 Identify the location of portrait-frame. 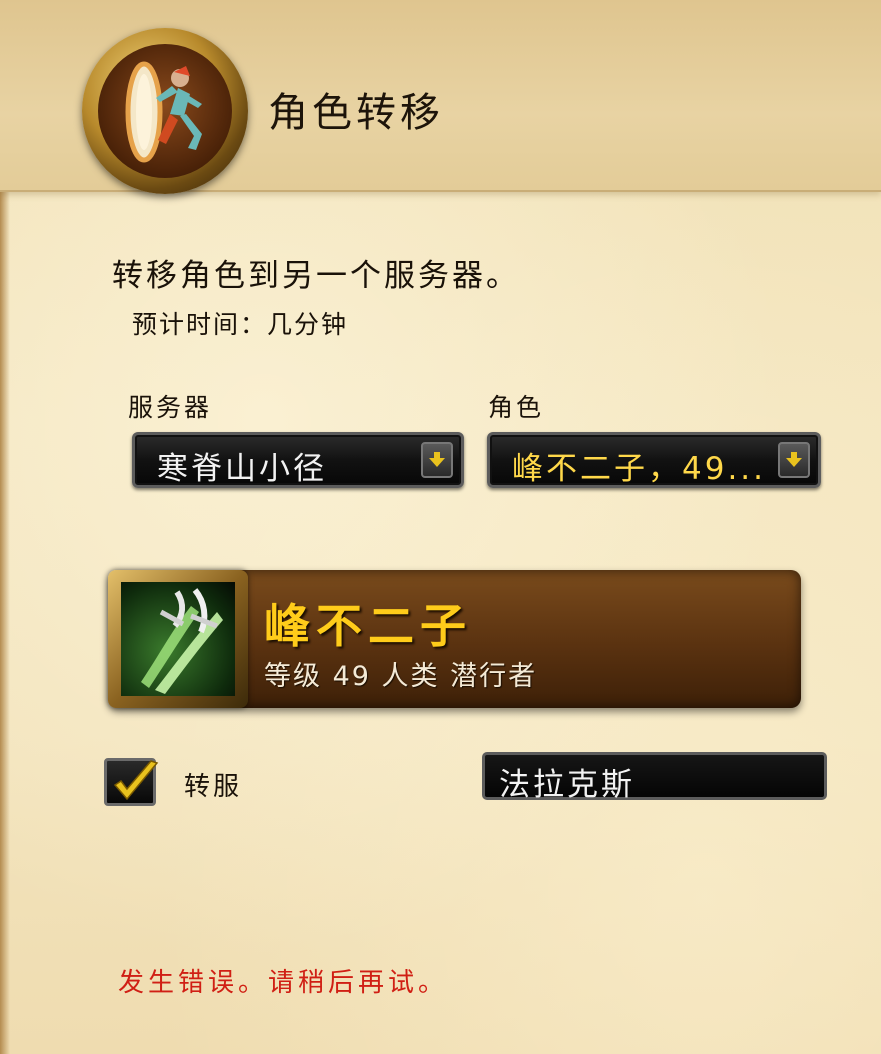
(165, 111).